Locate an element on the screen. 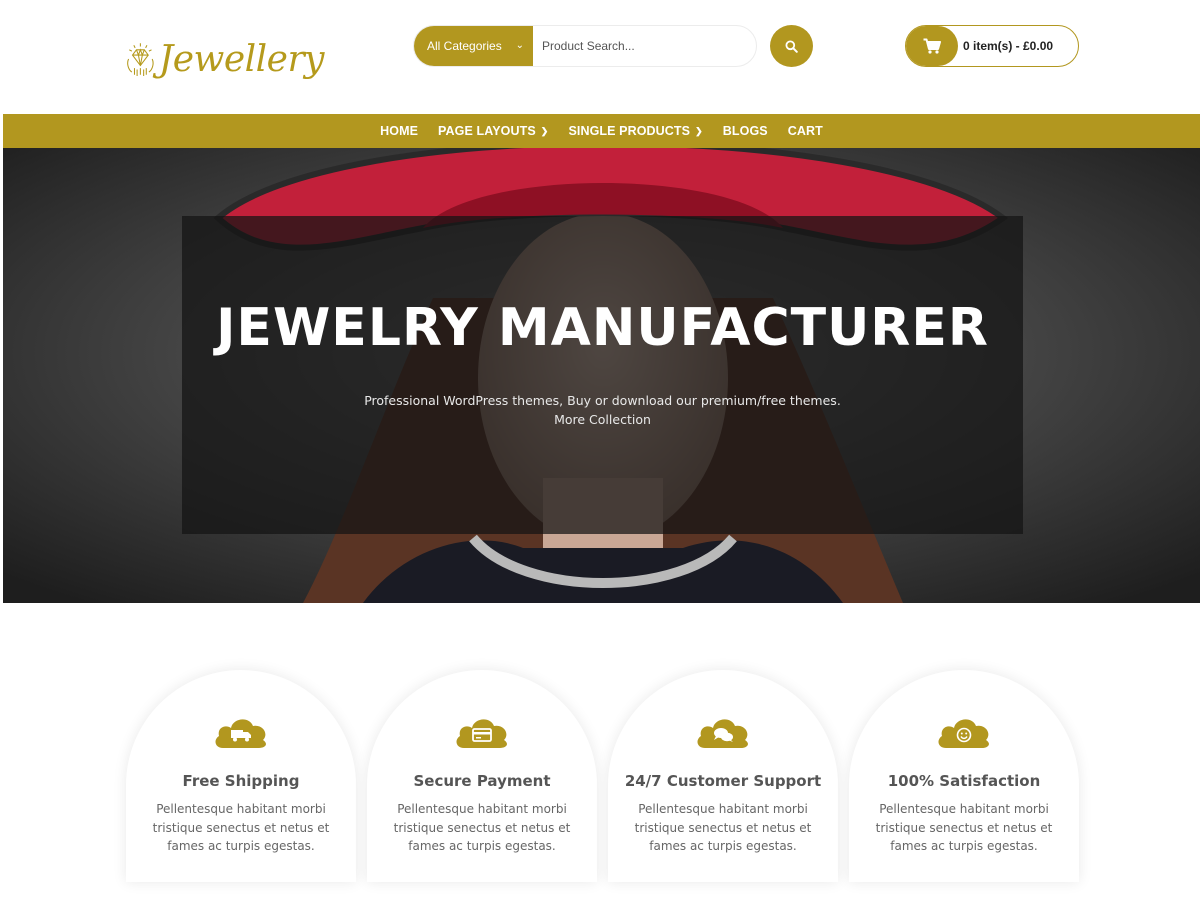 Image resolution: width=1200 pixels, height=900 pixels. feature-title: Secure Payment is located at coordinates (482, 781).